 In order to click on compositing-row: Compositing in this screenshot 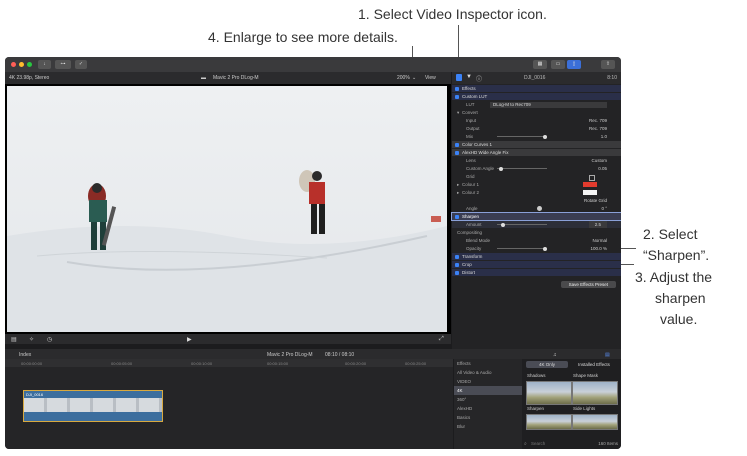, I will do `click(536, 232)`.